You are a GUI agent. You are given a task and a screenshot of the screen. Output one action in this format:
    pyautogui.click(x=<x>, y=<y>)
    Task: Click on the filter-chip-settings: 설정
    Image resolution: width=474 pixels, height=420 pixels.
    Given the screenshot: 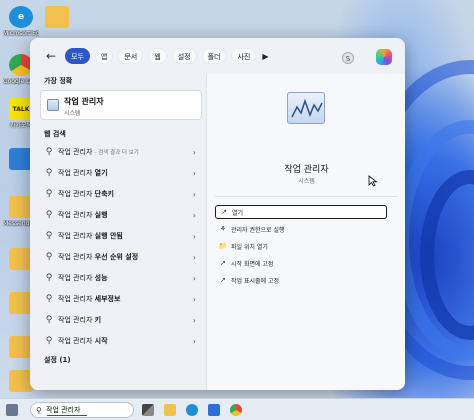 What is the action you would take?
    pyautogui.click(x=184, y=56)
    